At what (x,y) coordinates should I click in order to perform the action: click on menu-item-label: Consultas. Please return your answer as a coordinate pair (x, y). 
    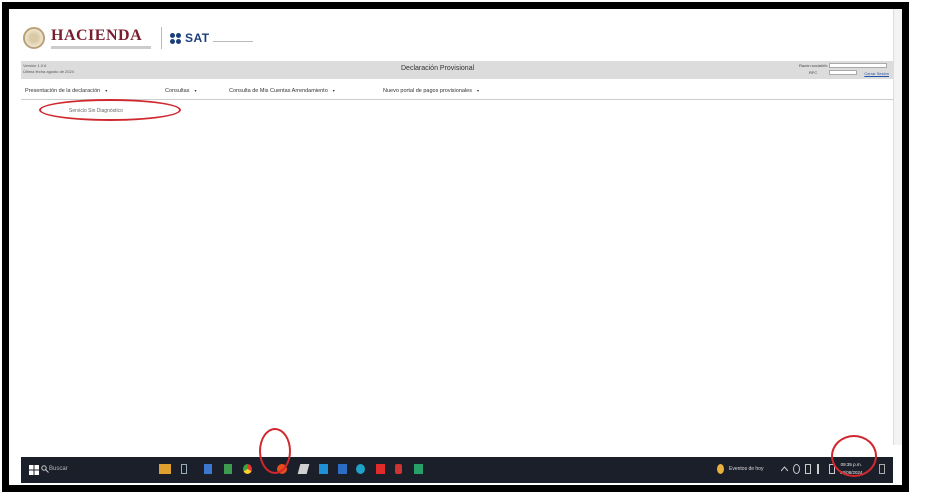
    Looking at the image, I should click on (177, 91).